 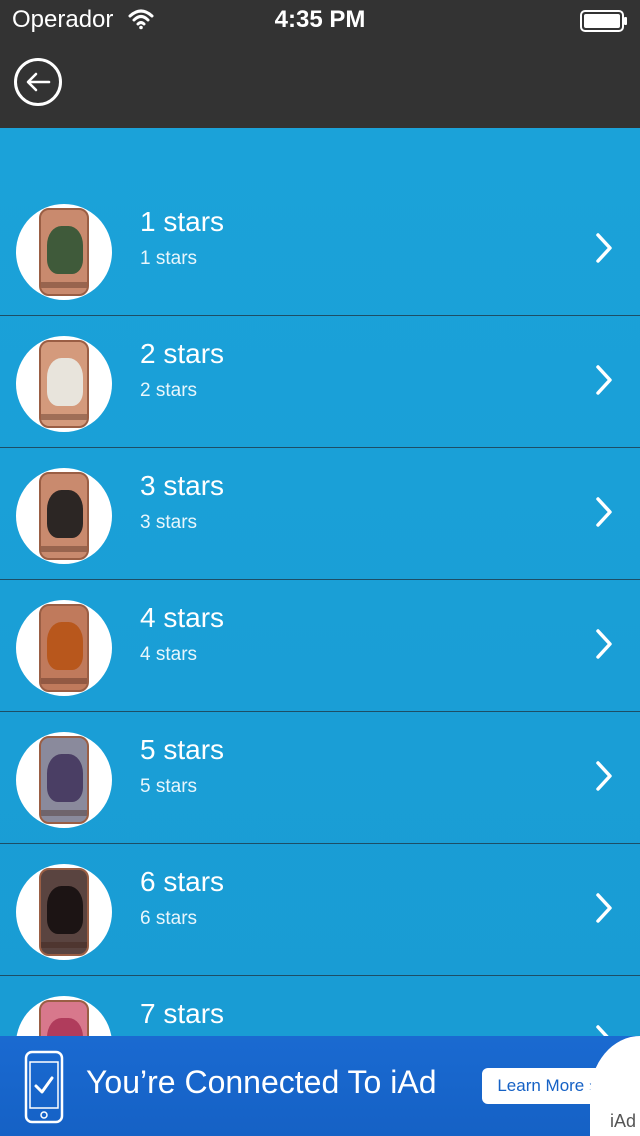 What do you see at coordinates (622, 1121) in the screenshot?
I see `iad-label: iAd` at bounding box center [622, 1121].